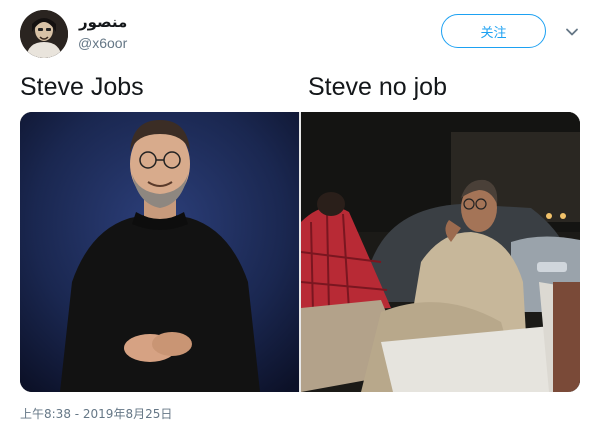 This screenshot has width=602, height=426. What do you see at coordinates (82, 87) in the screenshot?
I see `caption-left: Steve Jobs` at bounding box center [82, 87].